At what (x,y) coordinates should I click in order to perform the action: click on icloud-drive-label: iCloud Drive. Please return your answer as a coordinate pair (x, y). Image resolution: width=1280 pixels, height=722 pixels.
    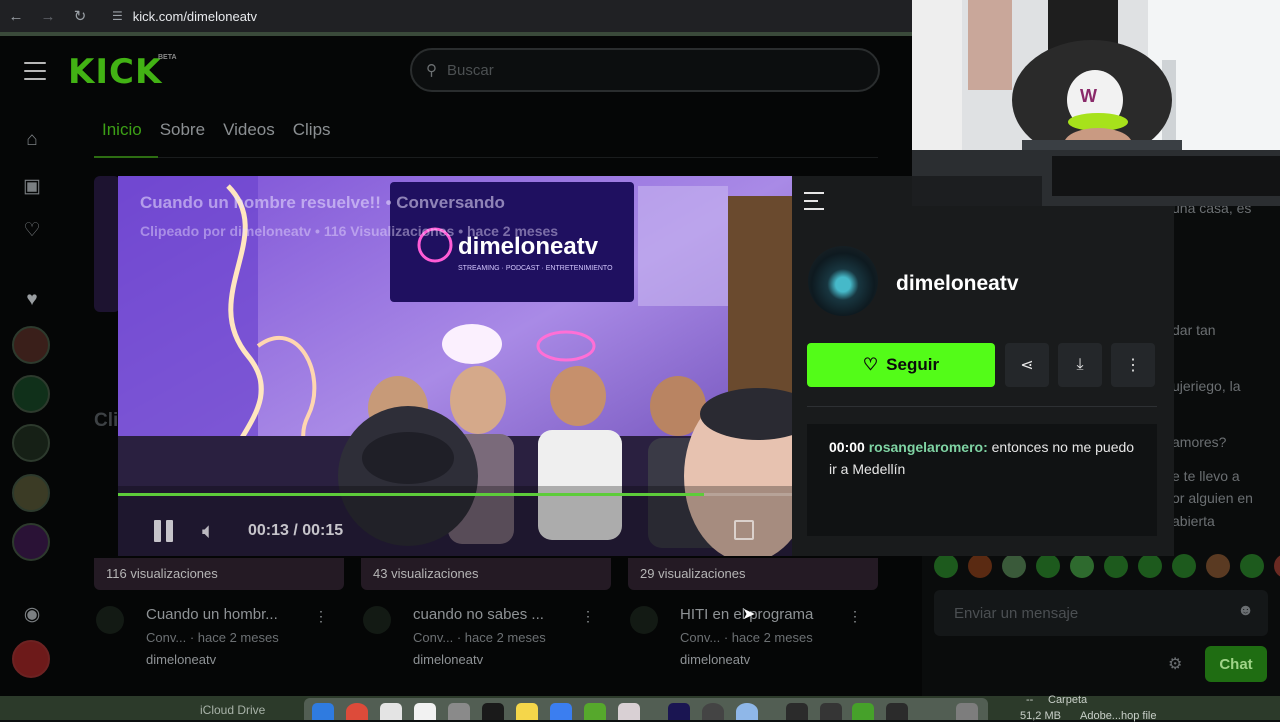
    Looking at the image, I should click on (232, 710).